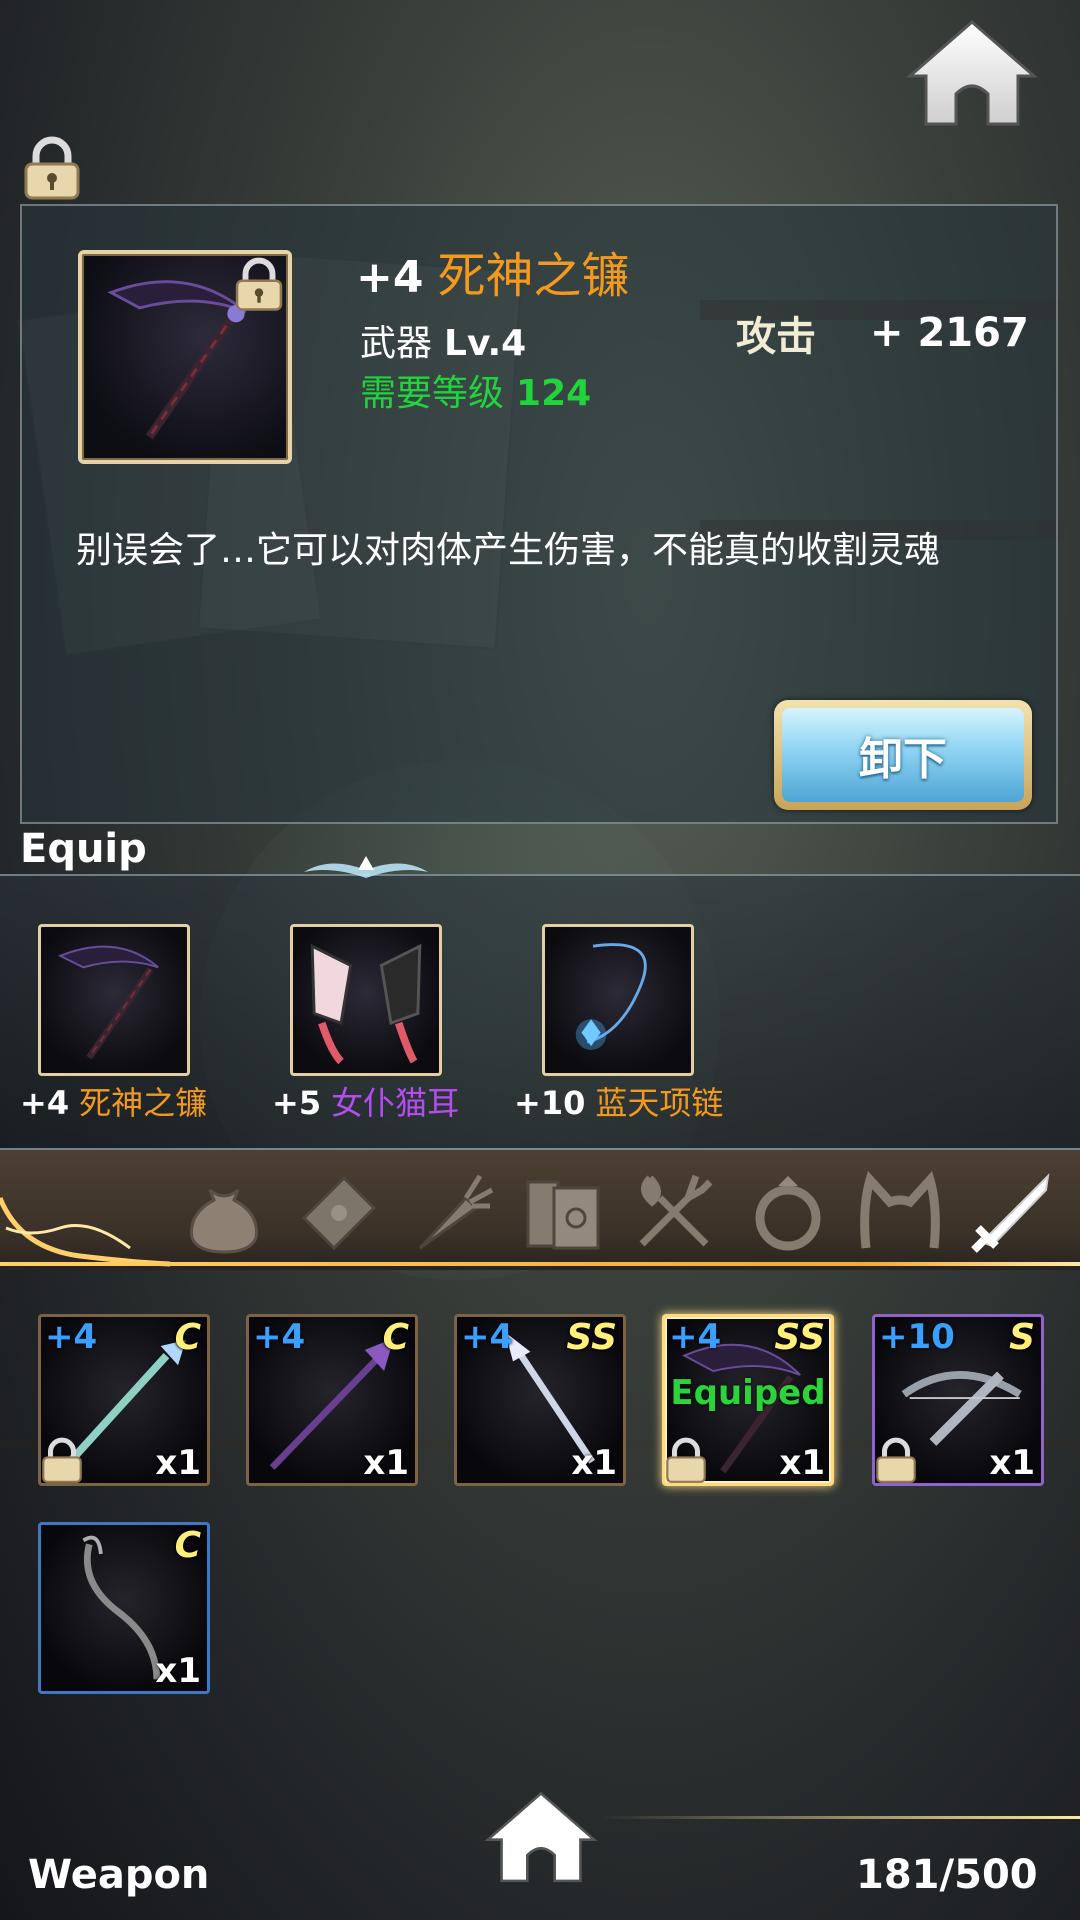 This screenshot has height=1920, width=1080. I want to click on equip-slot-necklace, so click(618, 1000).